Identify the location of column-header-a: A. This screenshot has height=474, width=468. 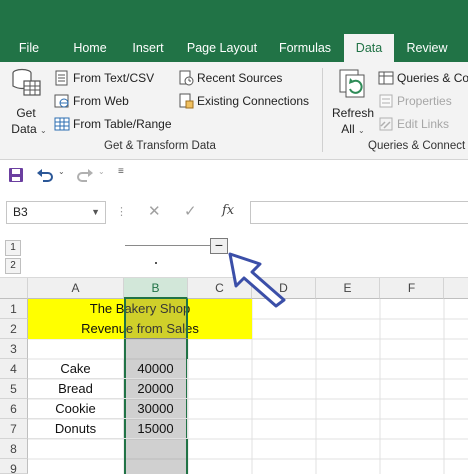
(76, 288).